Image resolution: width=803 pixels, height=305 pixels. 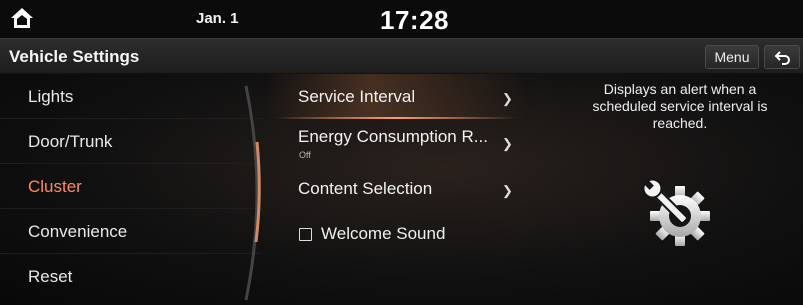 What do you see at coordinates (732, 57) in the screenshot?
I see `menu-button: Menu` at bounding box center [732, 57].